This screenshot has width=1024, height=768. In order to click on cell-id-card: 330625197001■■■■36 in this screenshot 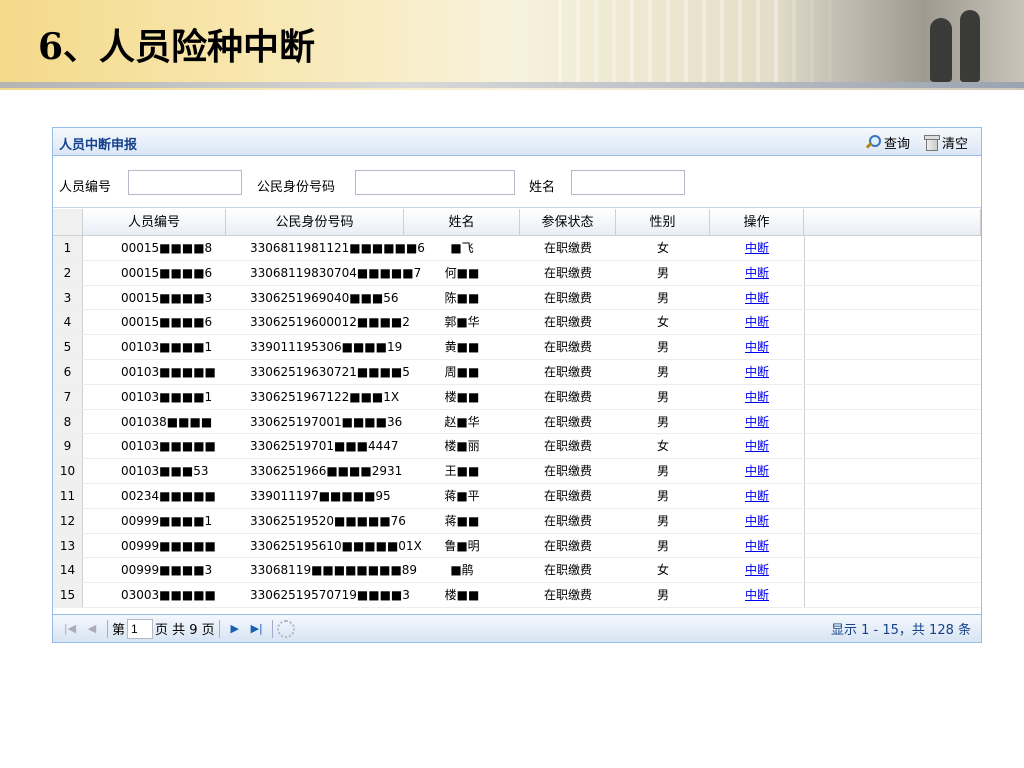, I will do `click(326, 421)`.